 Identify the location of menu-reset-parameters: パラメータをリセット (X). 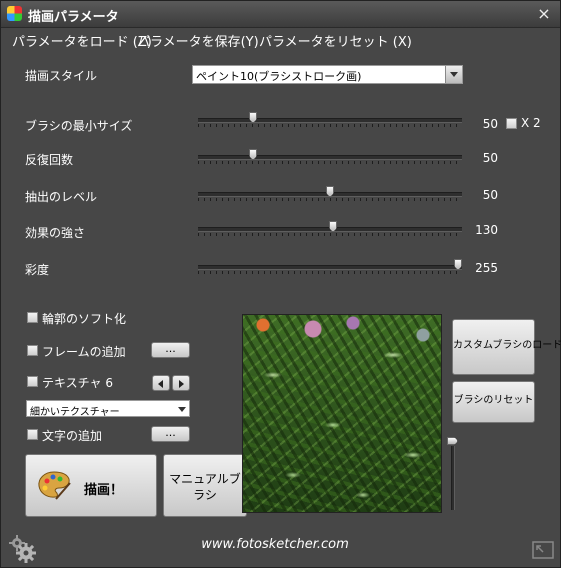
(335, 40).